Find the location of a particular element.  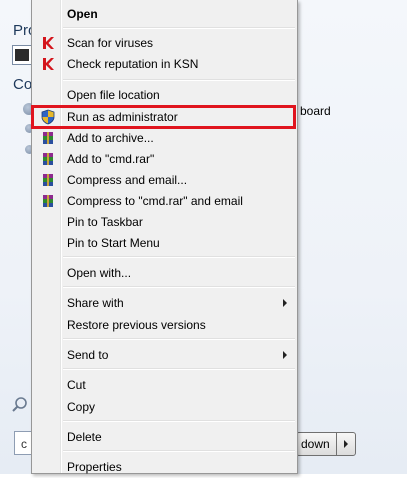

menu-item-send-to: Send to is located at coordinates (165, 355).